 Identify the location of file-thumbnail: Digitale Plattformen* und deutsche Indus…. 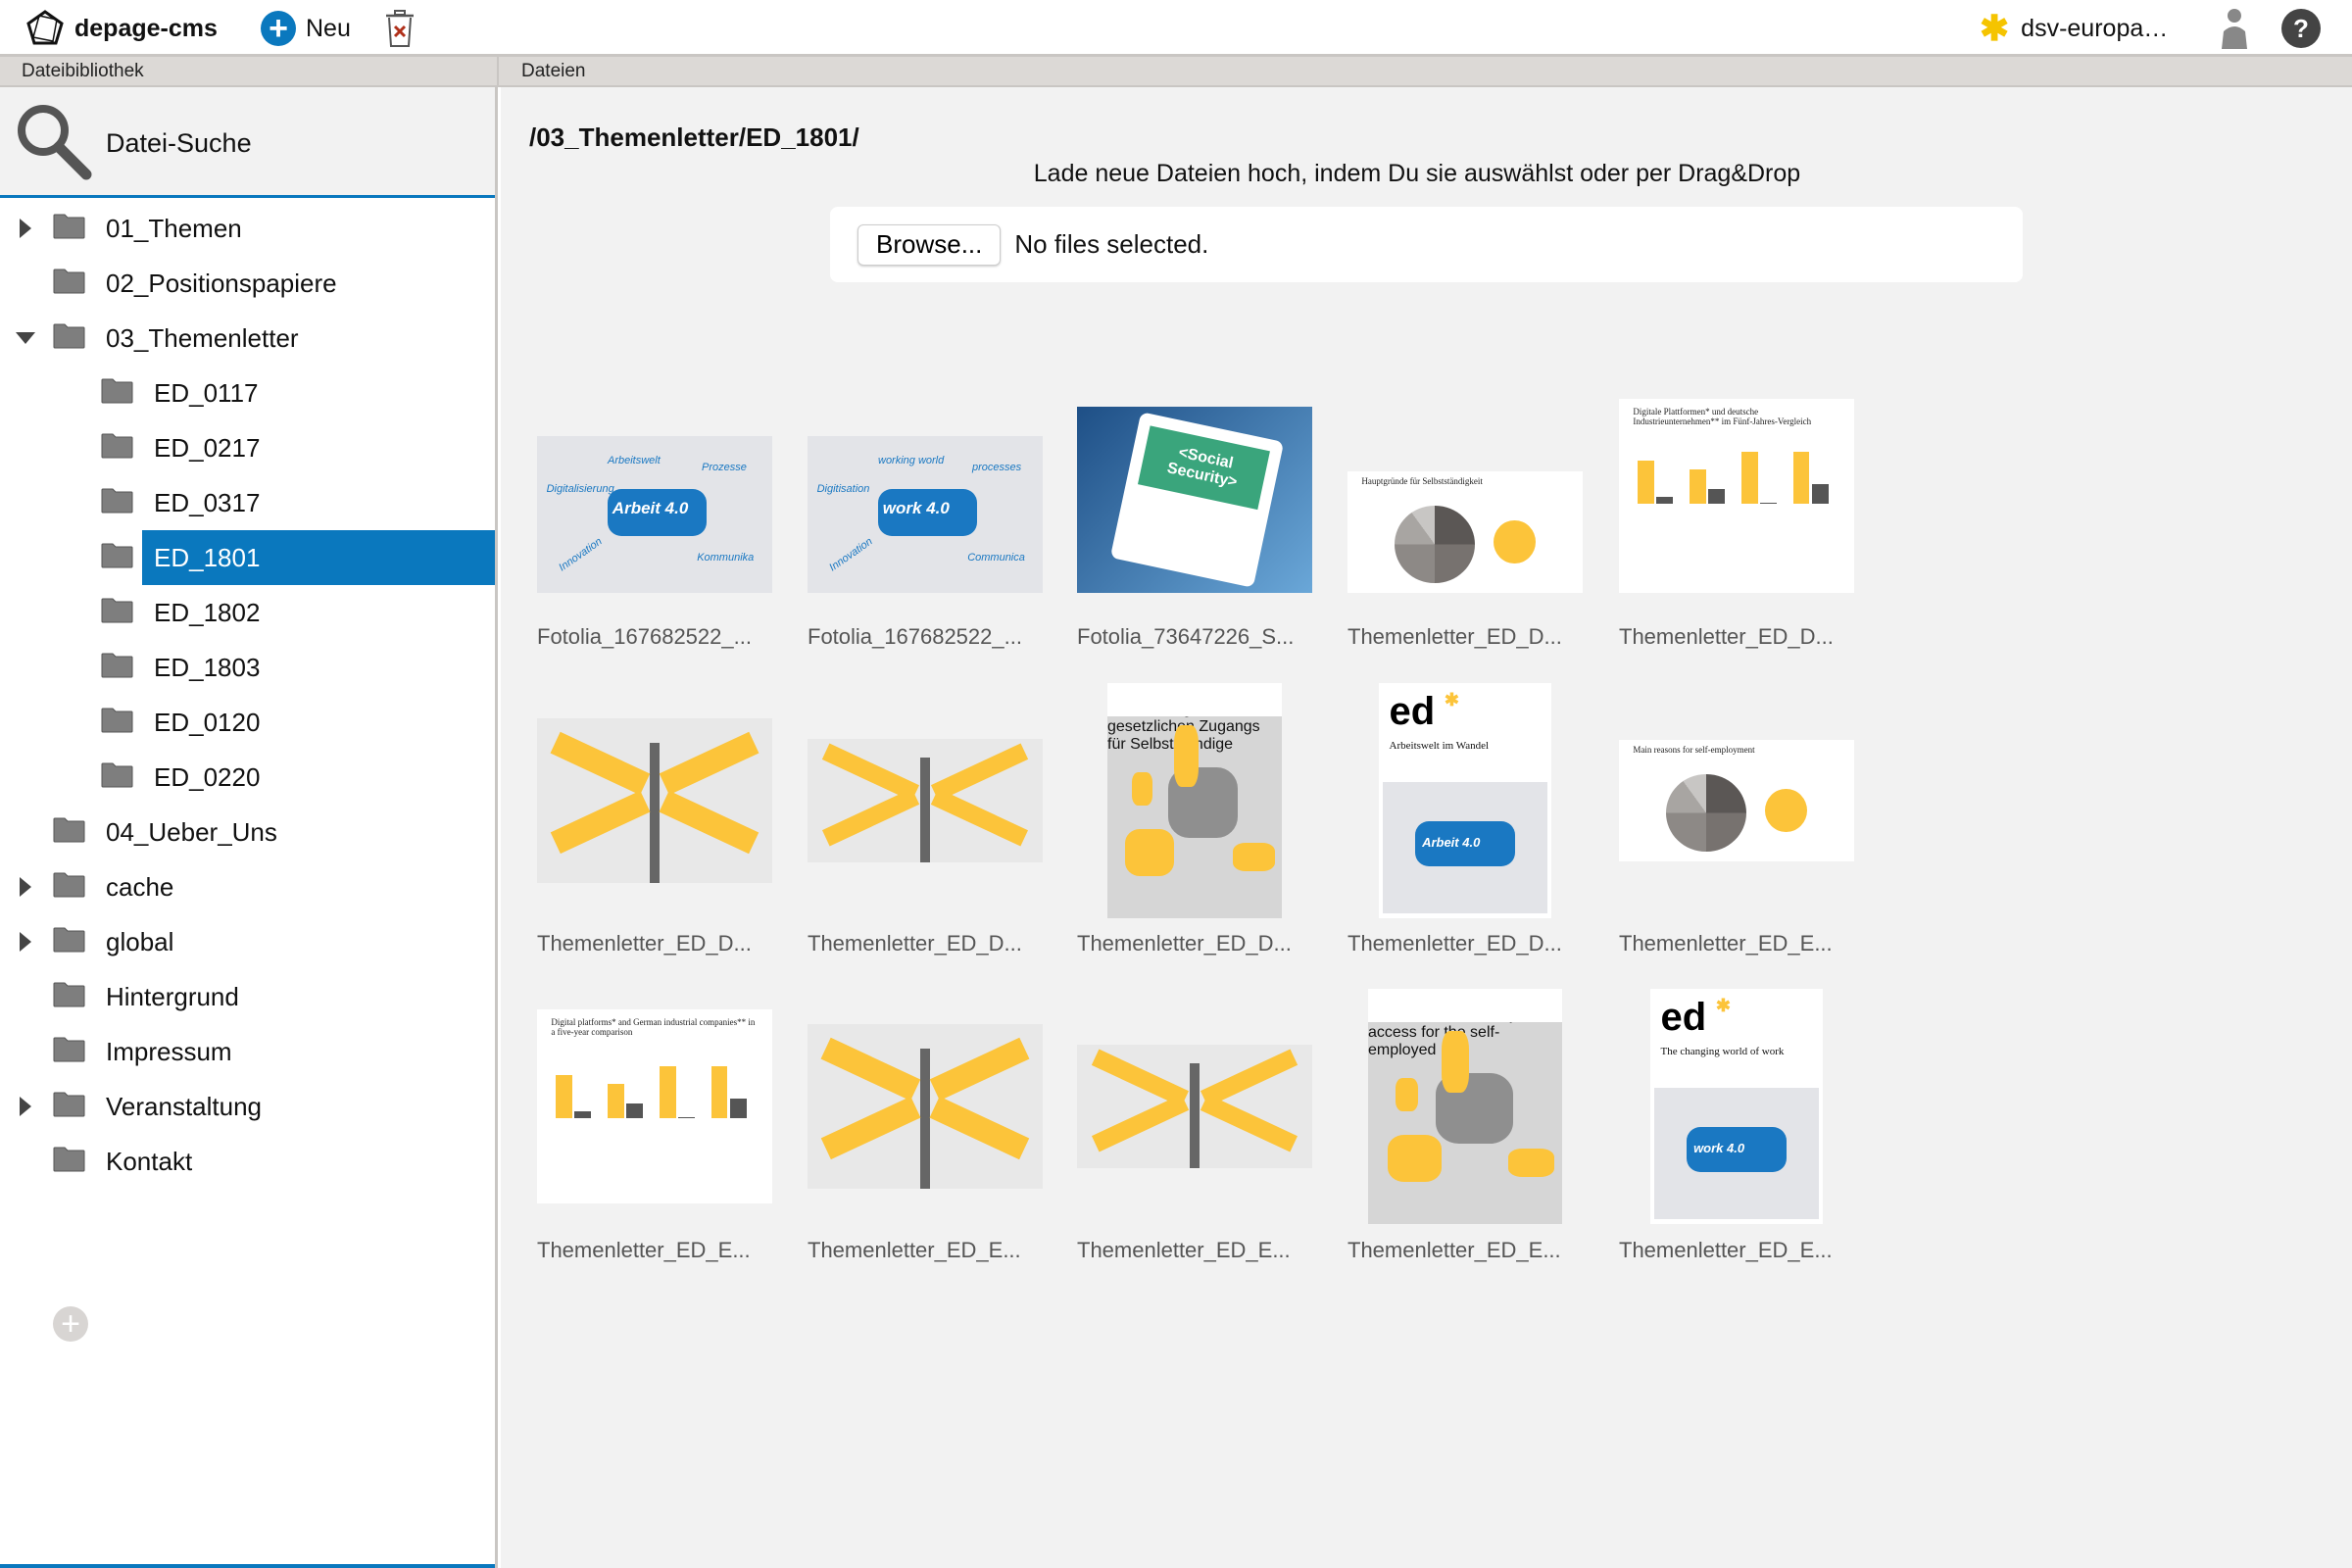
(1736, 496).